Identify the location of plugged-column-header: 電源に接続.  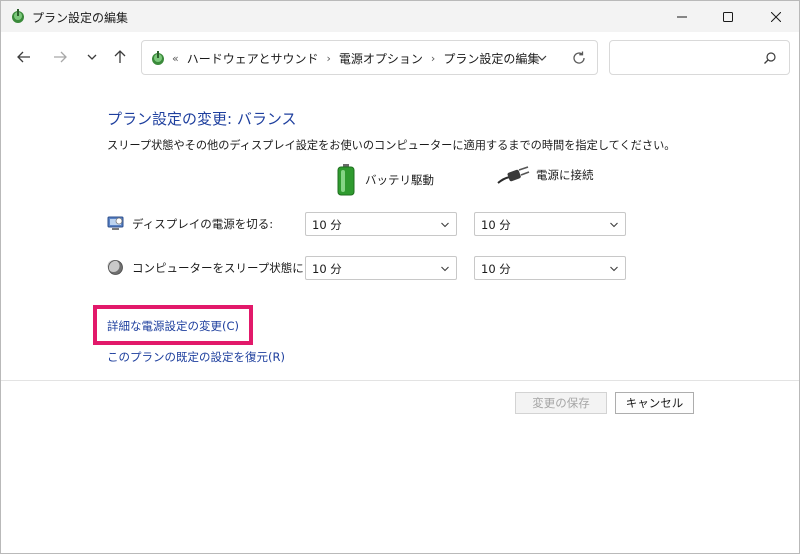
(545, 175).